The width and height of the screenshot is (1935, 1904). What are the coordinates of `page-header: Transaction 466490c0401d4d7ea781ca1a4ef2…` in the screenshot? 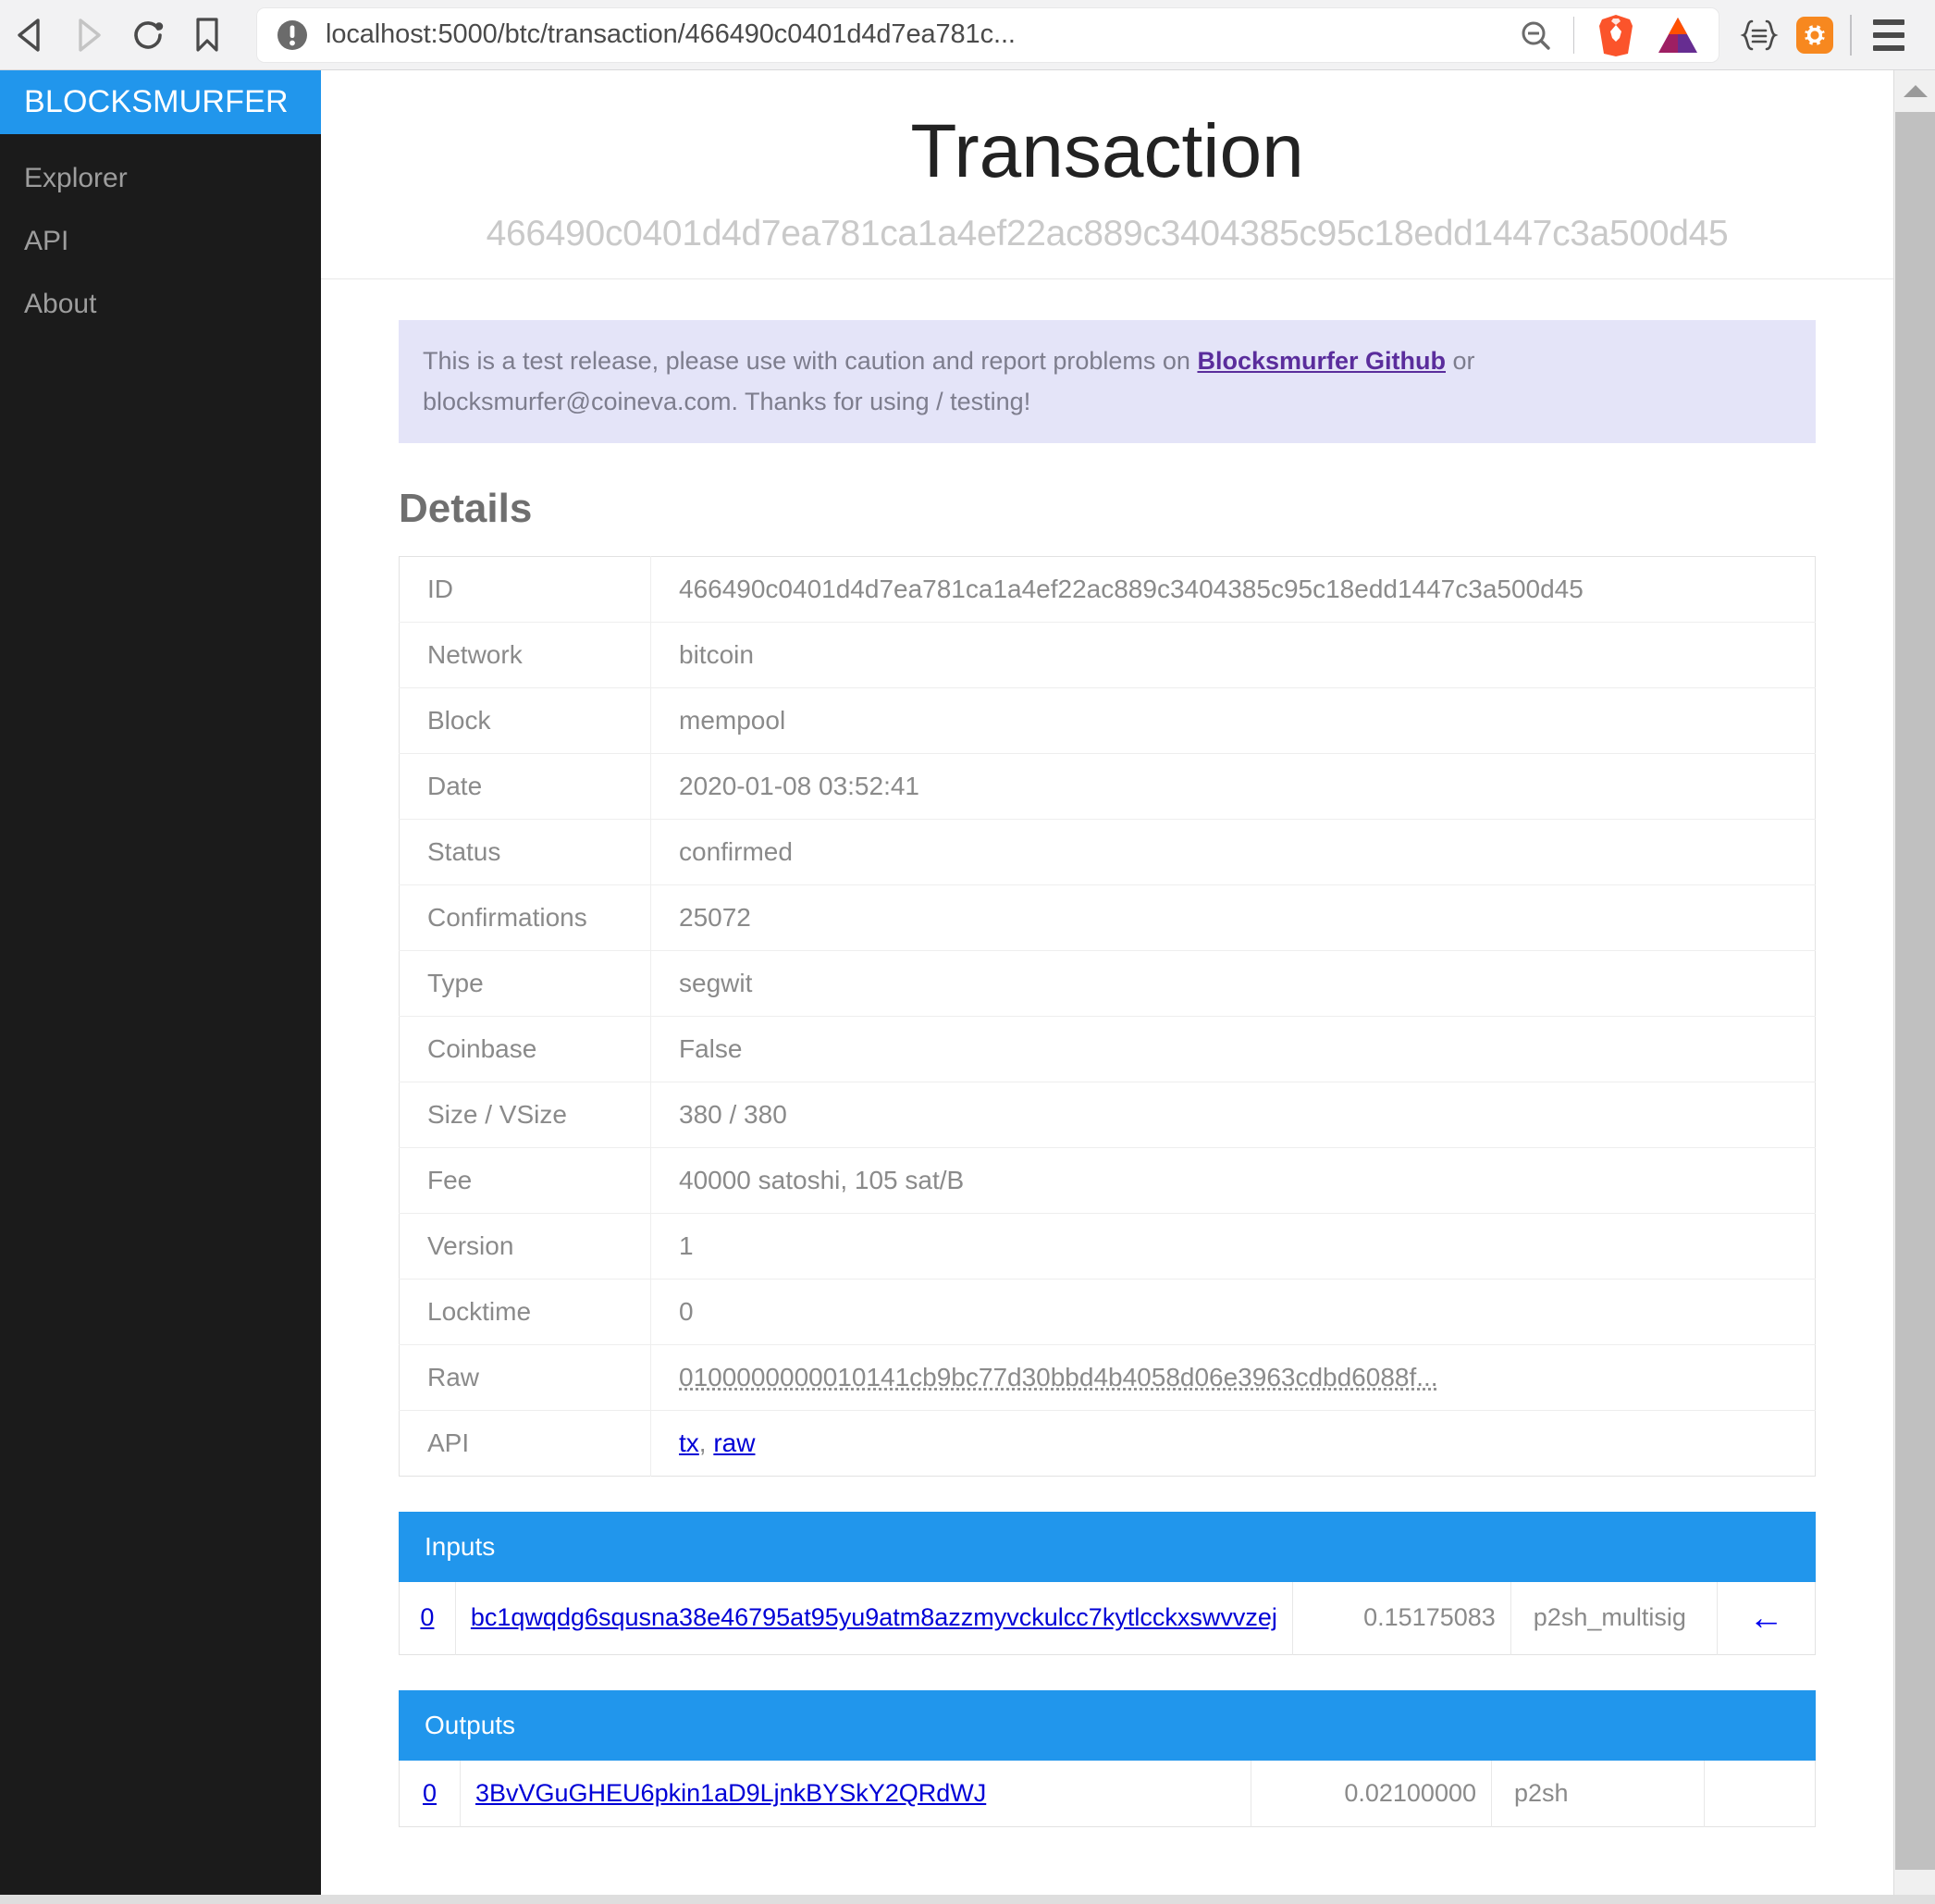 It's located at (1107, 174).